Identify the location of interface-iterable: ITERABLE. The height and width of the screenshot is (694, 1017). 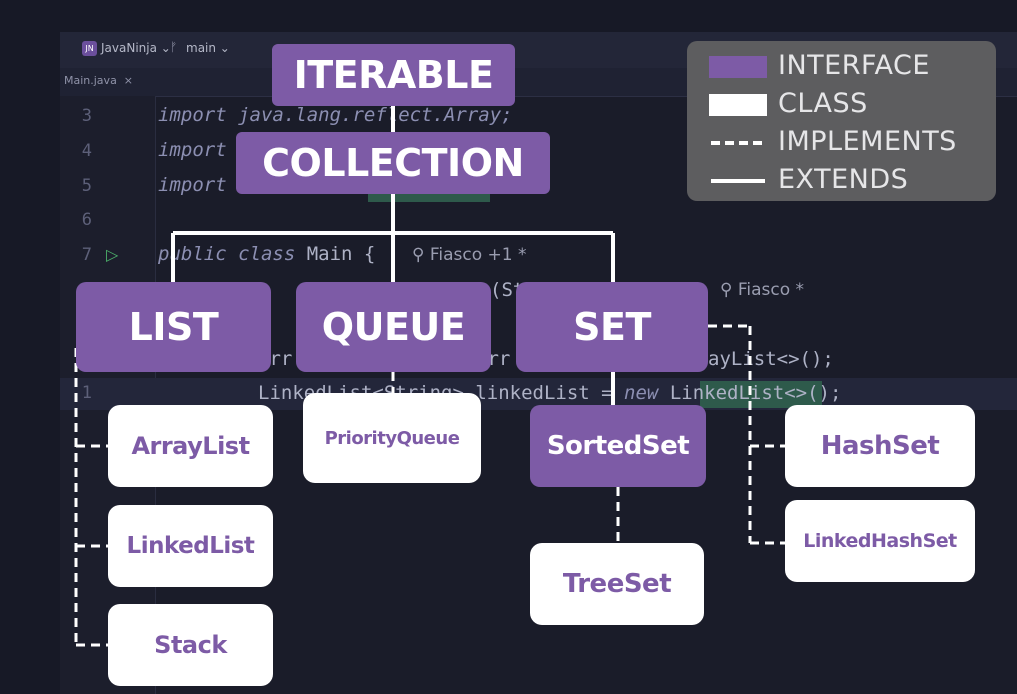
(393, 75).